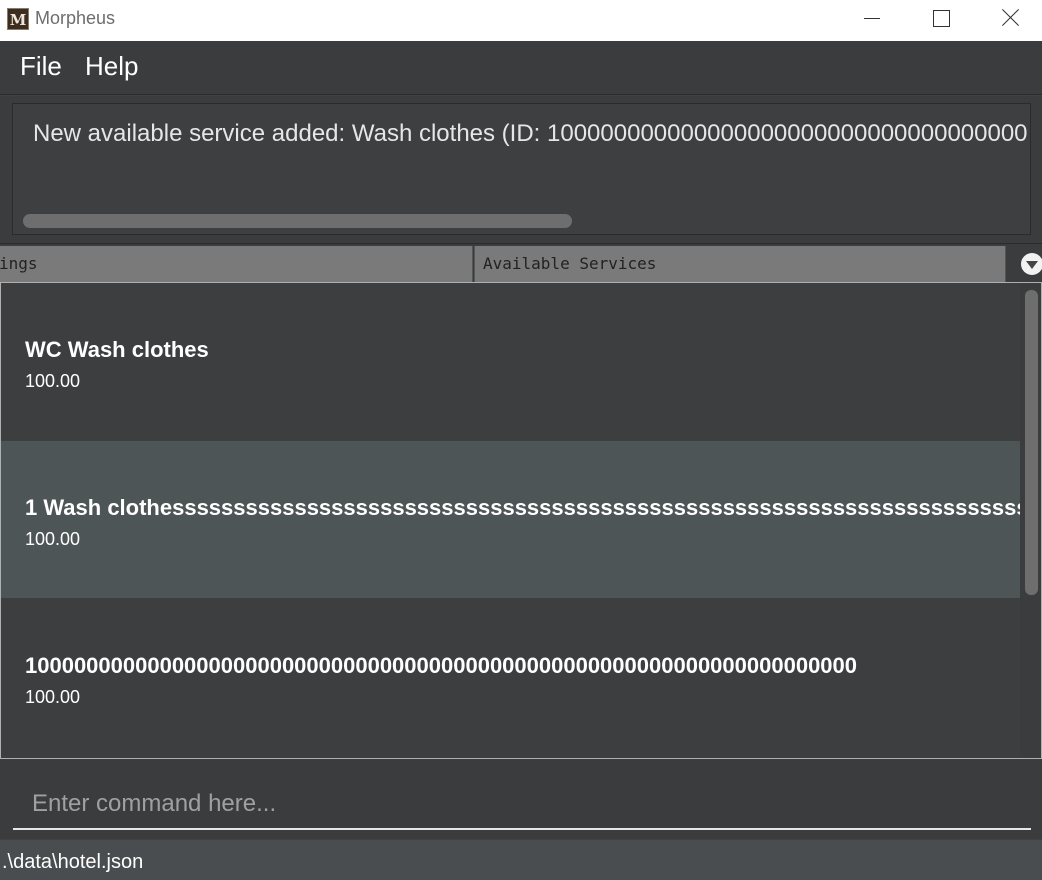 The height and width of the screenshot is (880, 1042). Describe the element at coordinates (521, 860) in the screenshot. I see `status-bar: .\data\hotel.json` at that location.